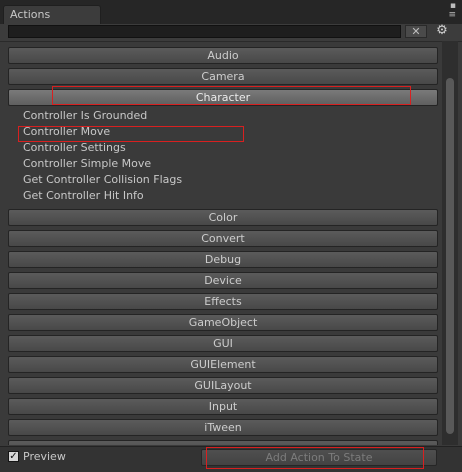 This screenshot has width=462, height=472. Describe the element at coordinates (223, 259) in the screenshot. I see `category-debug: Debug` at that location.